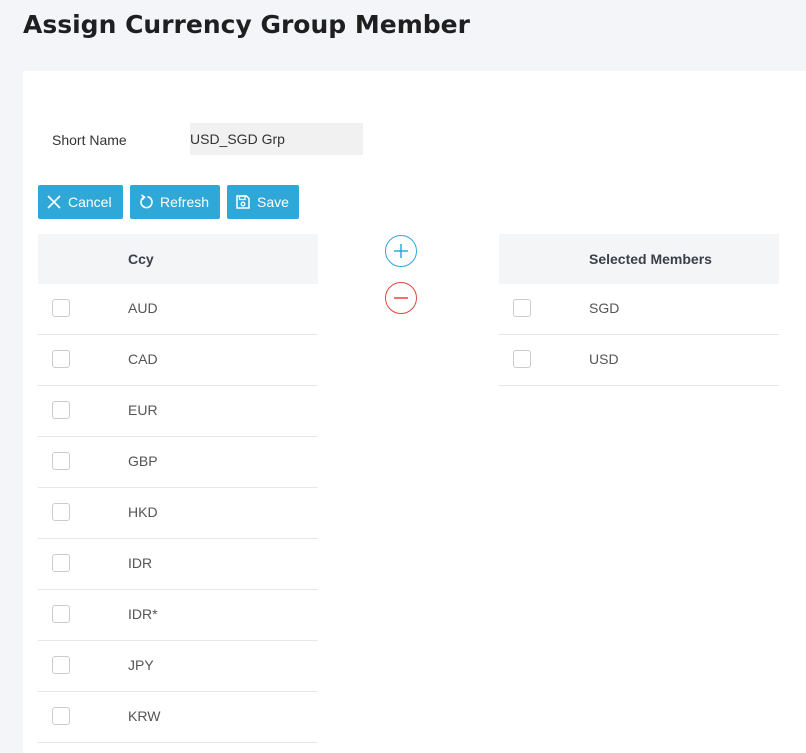  Describe the element at coordinates (178, 360) in the screenshot. I see `table-row: CAD` at that location.